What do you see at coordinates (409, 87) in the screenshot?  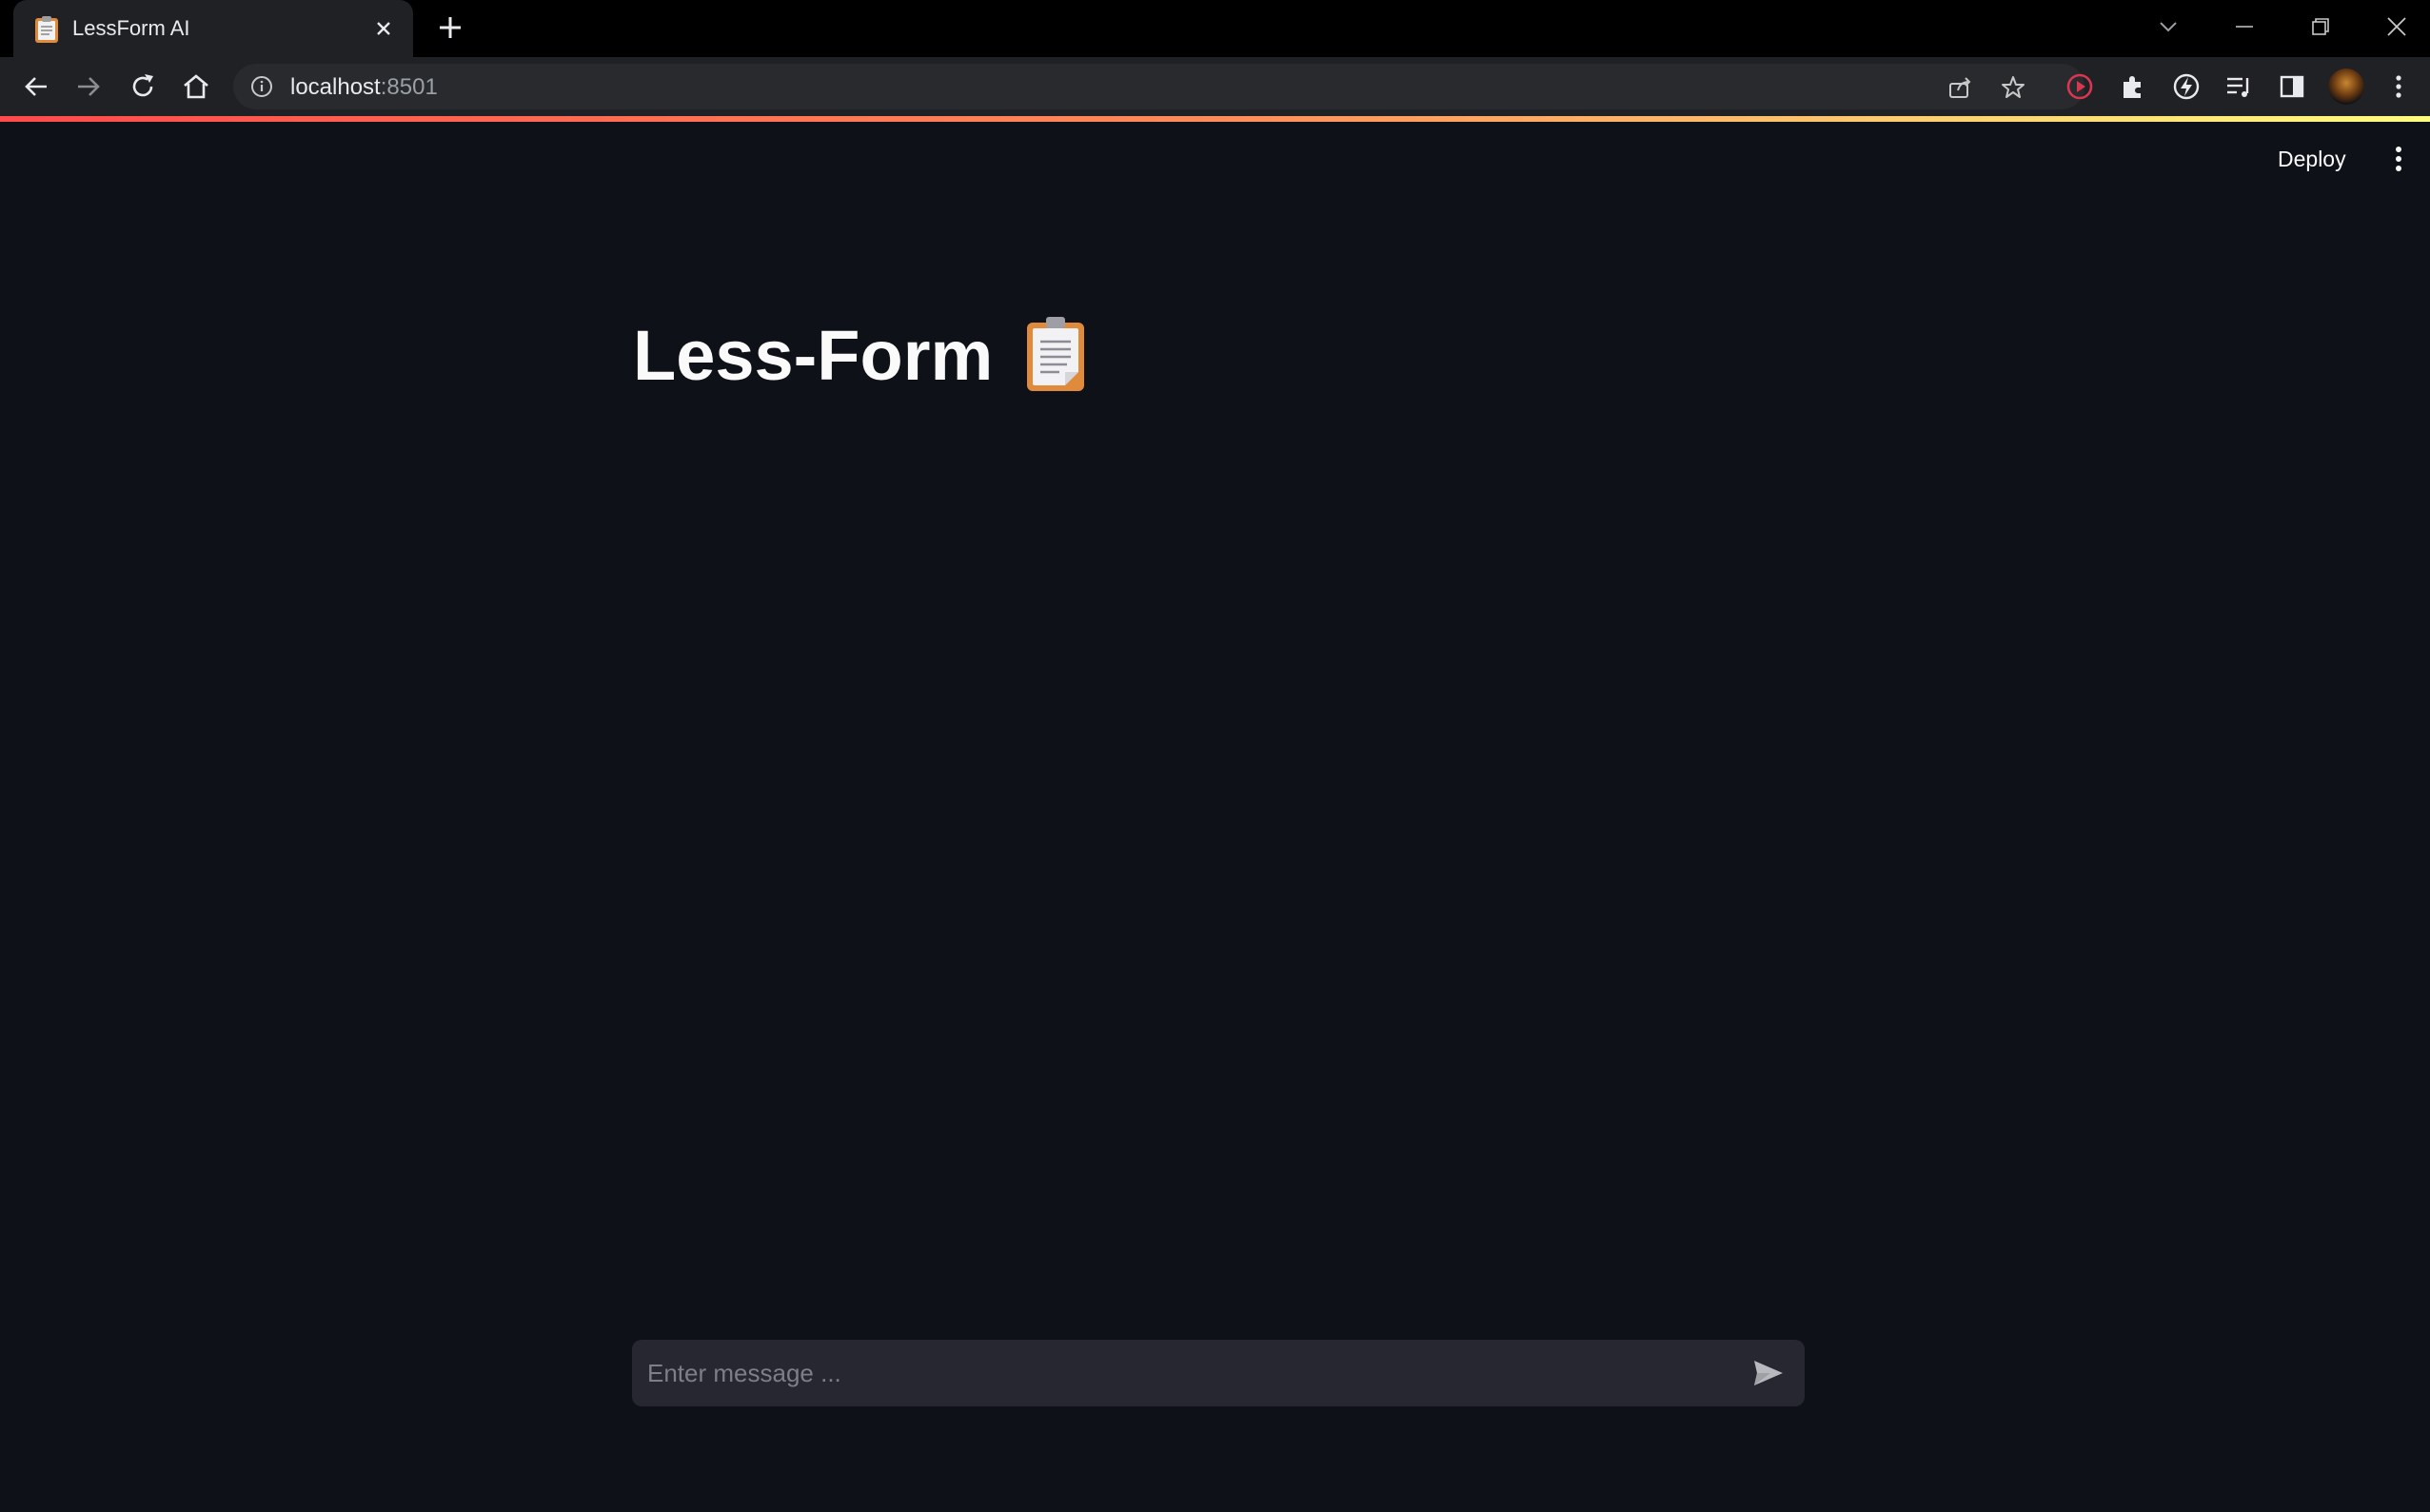 I see `url-port: :8501` at bounding box center [409, 87].